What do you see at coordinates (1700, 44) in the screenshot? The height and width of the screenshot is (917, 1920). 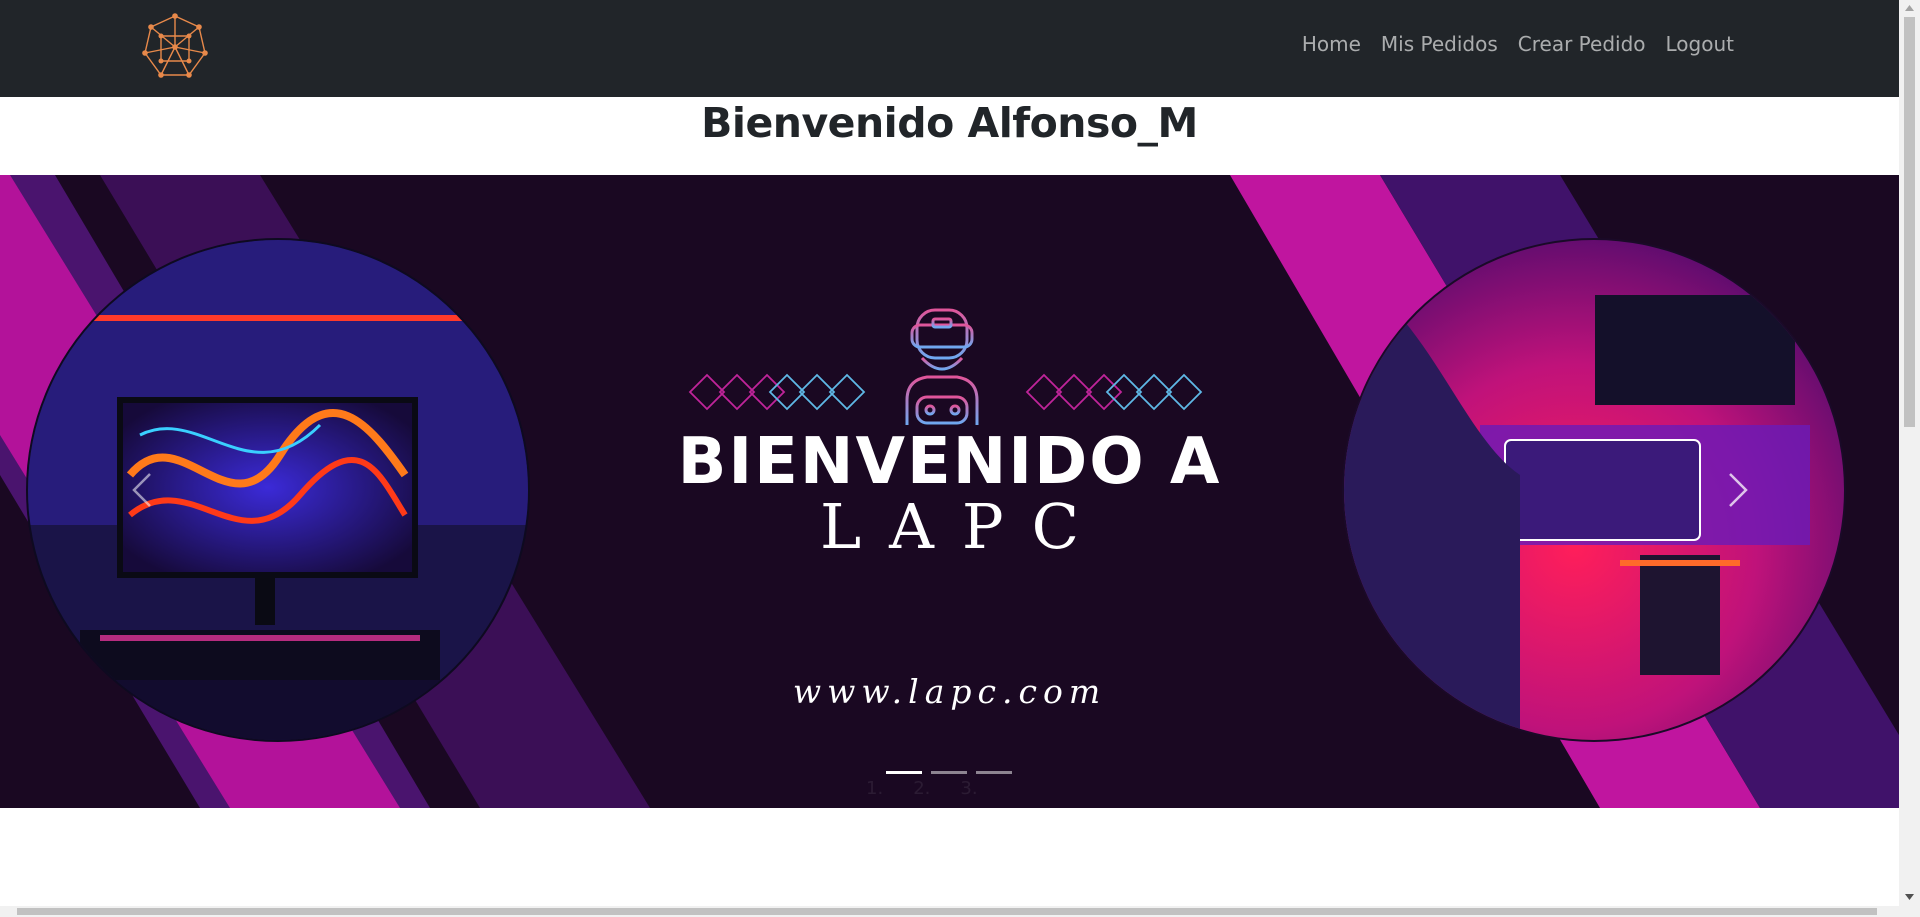 I see `nav-logout-link: Logout` at bounding box center [1700, 44].